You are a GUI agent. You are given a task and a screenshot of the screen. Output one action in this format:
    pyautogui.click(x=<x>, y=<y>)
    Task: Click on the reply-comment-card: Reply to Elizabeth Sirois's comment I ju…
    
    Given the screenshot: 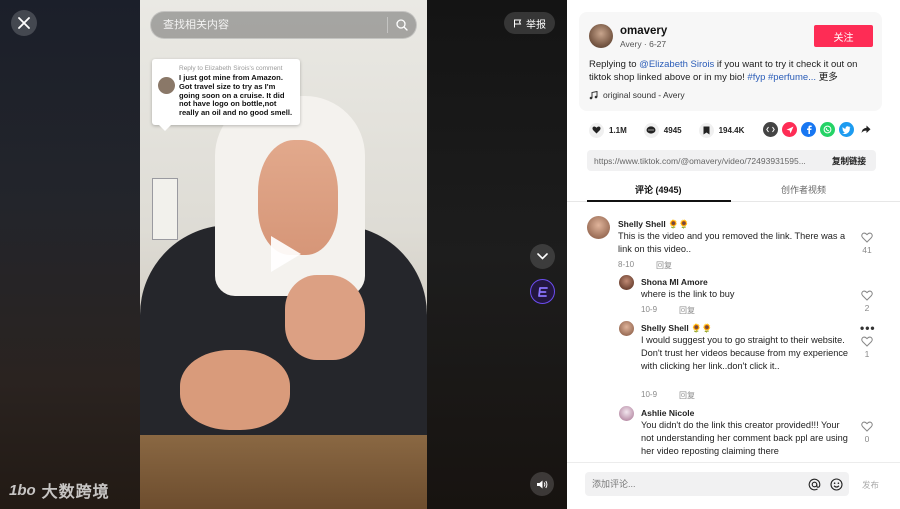 What is the action you would take?
    pyautogui.click(x=226, y=95)
    